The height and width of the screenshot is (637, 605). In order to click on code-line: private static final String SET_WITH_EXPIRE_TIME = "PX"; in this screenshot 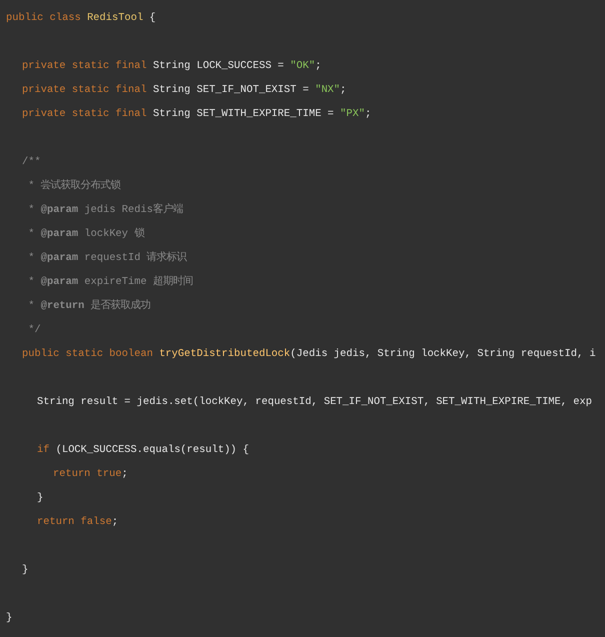, I will do `click(197, 114)`.